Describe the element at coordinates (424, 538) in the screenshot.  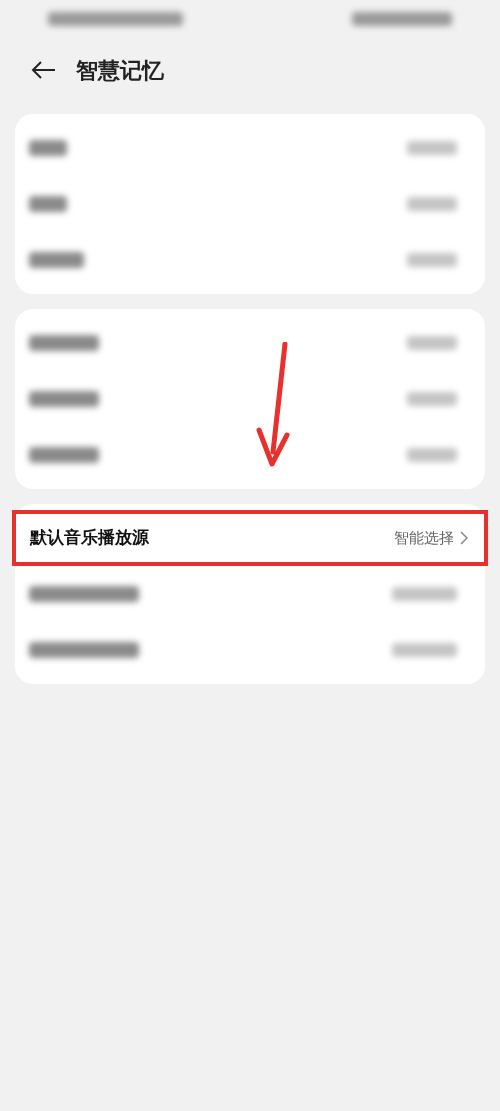
I see `row-value: 智能选择` at that location.